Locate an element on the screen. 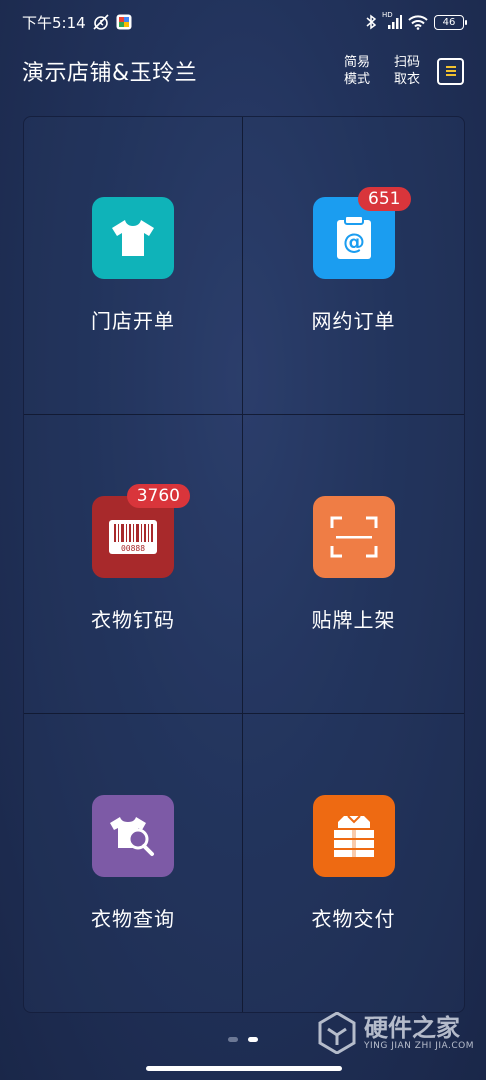 The width and height of the screenshot is (486, 1080). app-notification-icon is located at coordinates (124, 22).